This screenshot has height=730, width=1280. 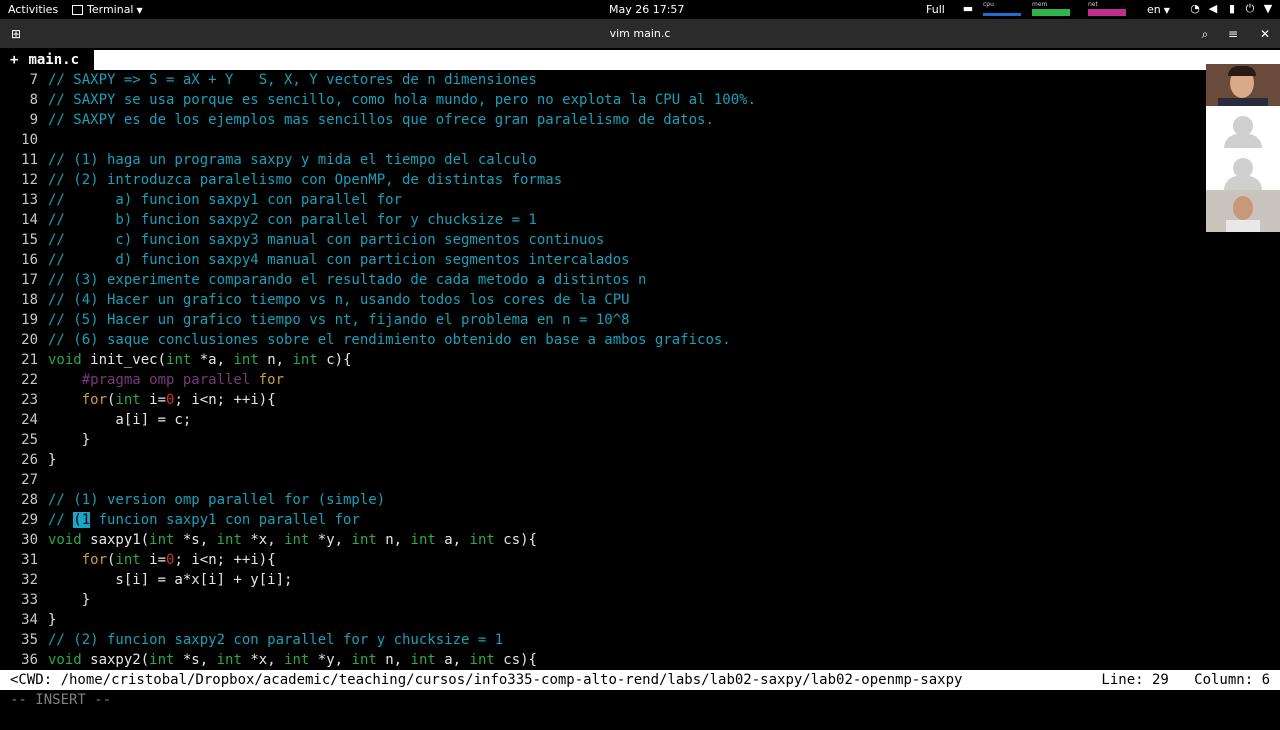 What do you see at coordinates (124, 360) in the screenshot?
I see `code-token: init_vec(` at bounding box center [124, 360].